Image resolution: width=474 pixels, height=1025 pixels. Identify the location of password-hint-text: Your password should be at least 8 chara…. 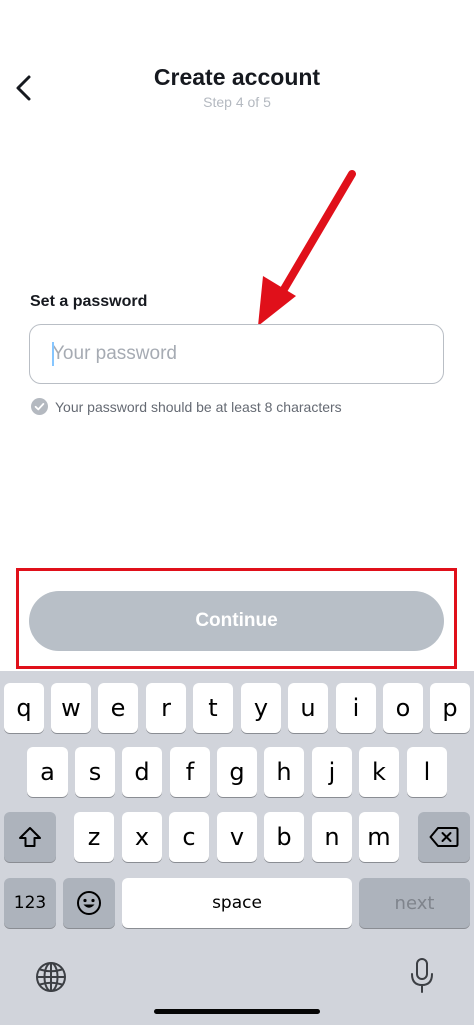
(198, 406).